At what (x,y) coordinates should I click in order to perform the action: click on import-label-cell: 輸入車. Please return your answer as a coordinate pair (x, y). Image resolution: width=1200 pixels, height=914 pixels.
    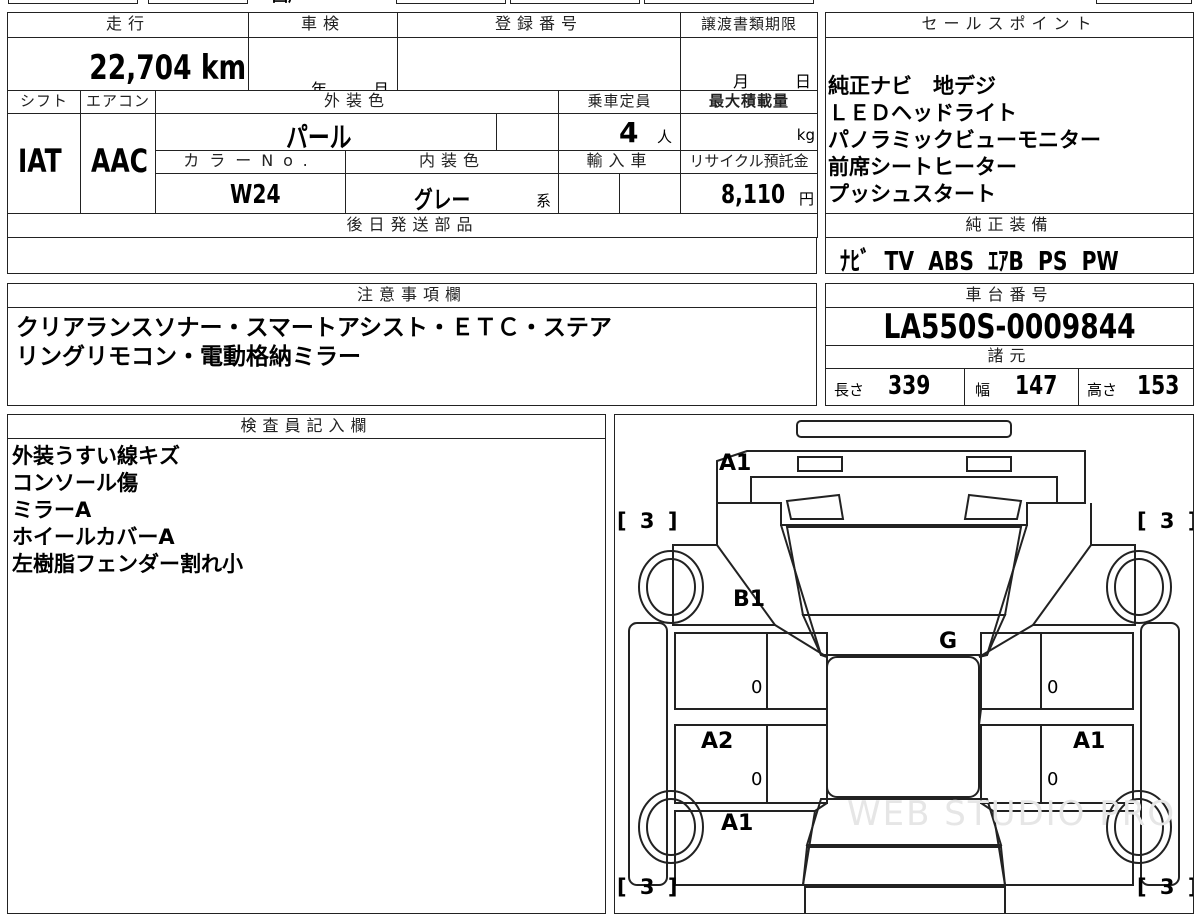
    Looking at the image, I should click on (619, 162).